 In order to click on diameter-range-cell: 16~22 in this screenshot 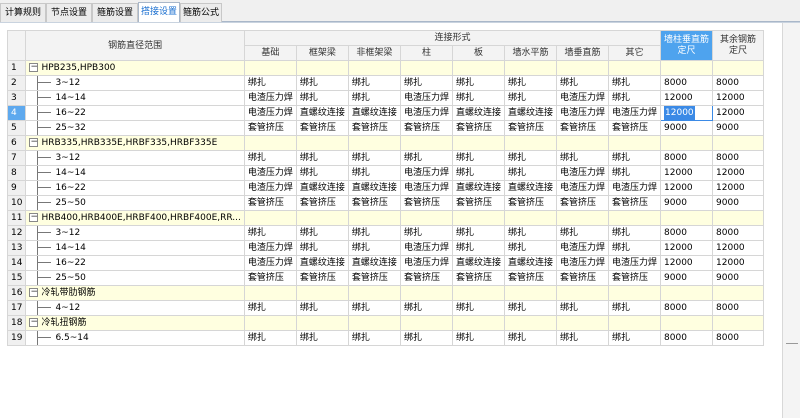, I will do `click(135, 188)`.